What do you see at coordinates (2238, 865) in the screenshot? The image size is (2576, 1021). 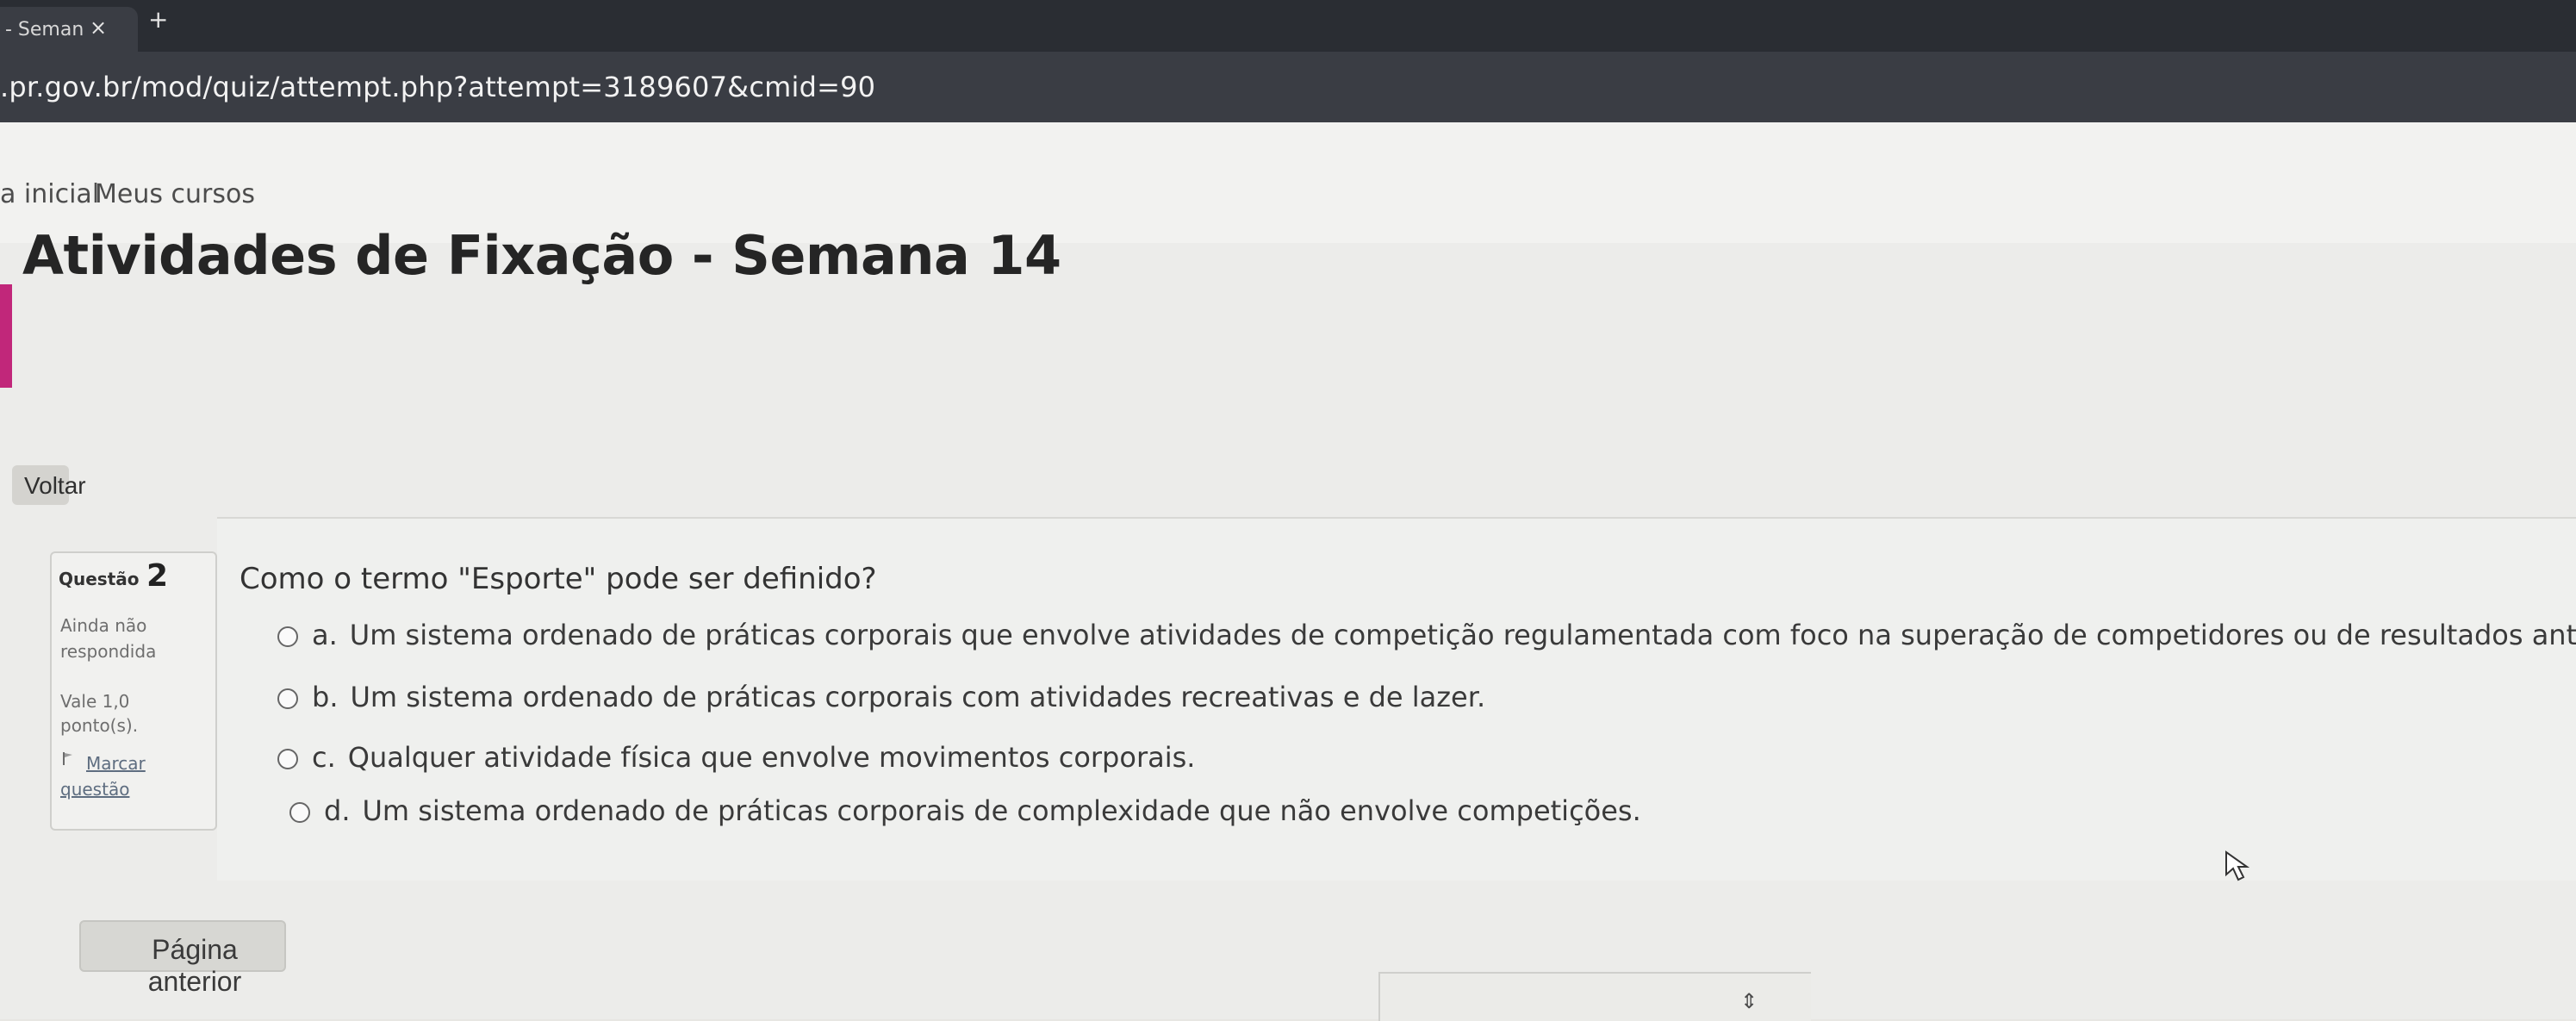 I see `mouse-cursor-icon` at bounding box center [2238, 865].